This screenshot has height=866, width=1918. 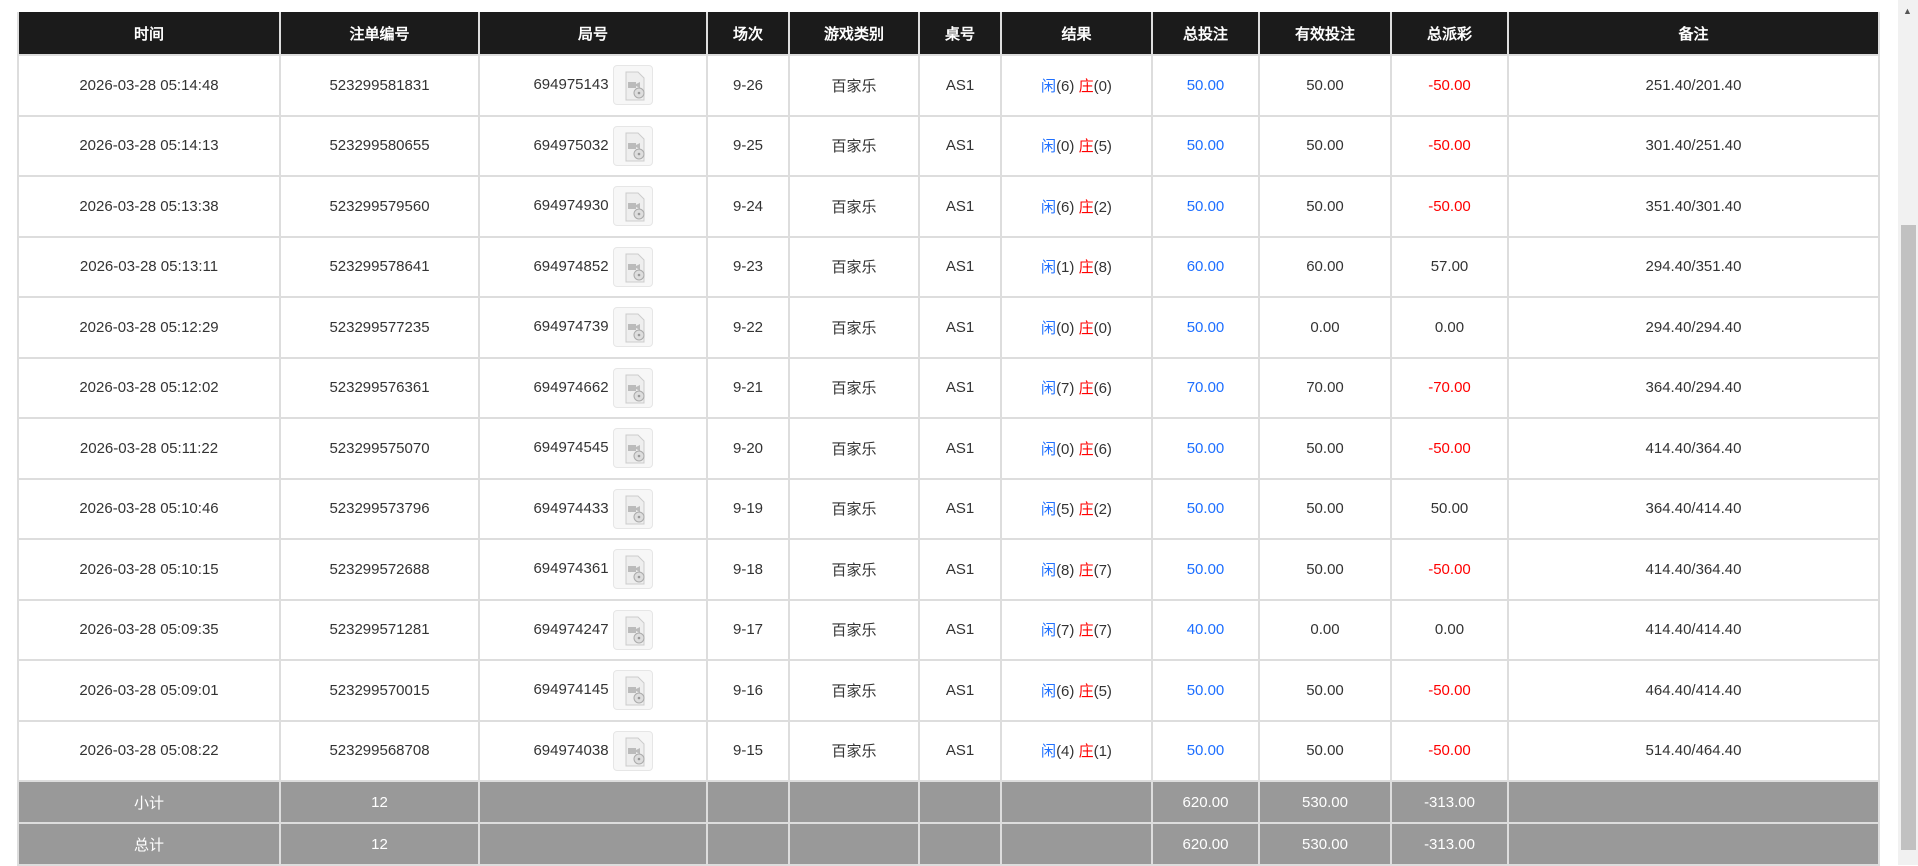 I want to click on cell-order-id: 523299581831, so click(x=379, y=85).